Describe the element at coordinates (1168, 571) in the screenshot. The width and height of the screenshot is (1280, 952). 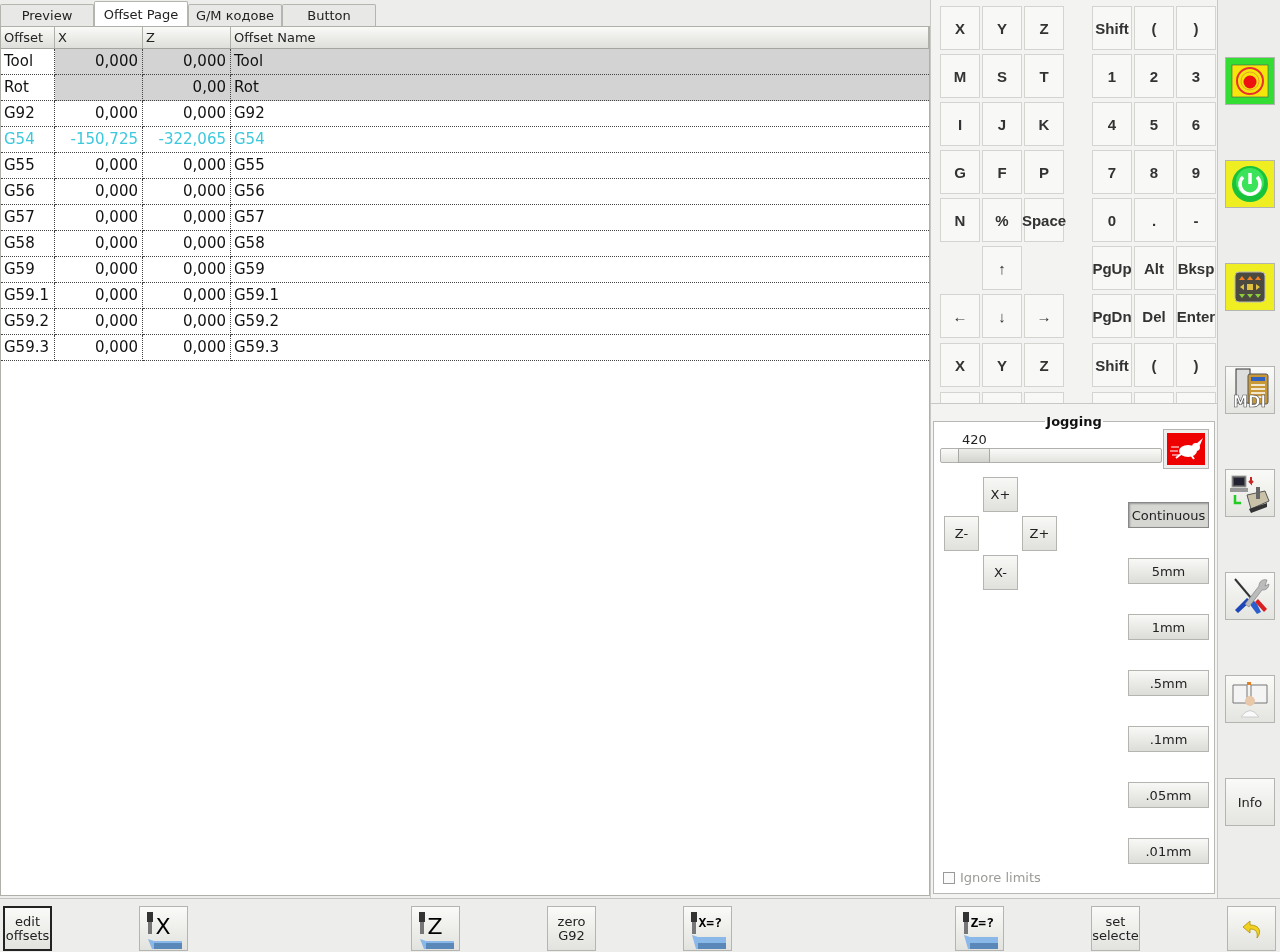
I see `increment-button: 5mm` at that location.